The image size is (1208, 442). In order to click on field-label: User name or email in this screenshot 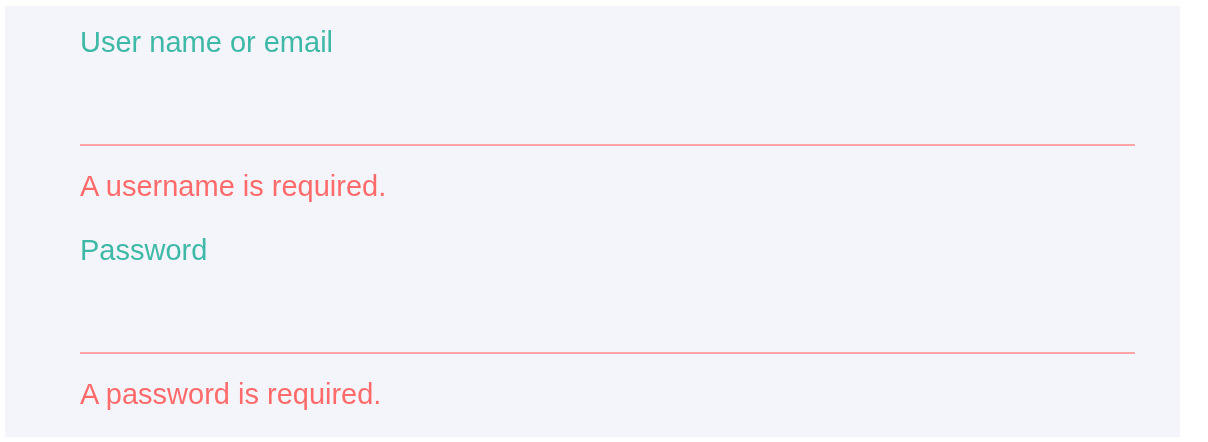, I will do `click(207, 42)`.